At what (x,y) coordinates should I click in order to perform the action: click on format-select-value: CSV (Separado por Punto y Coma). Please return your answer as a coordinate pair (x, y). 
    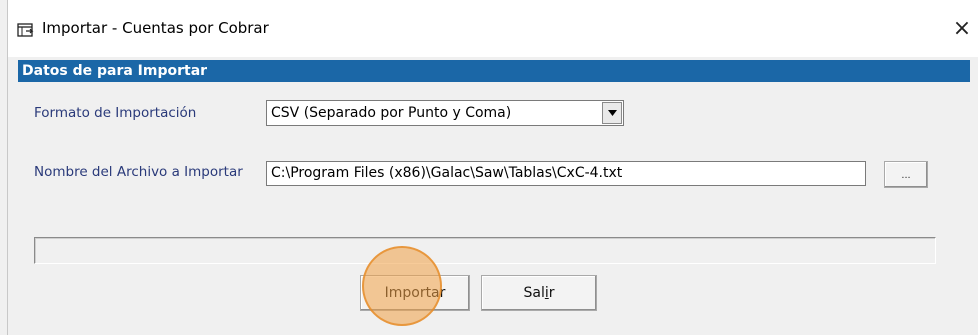
    Looking at the image, I should click on (391, 113).